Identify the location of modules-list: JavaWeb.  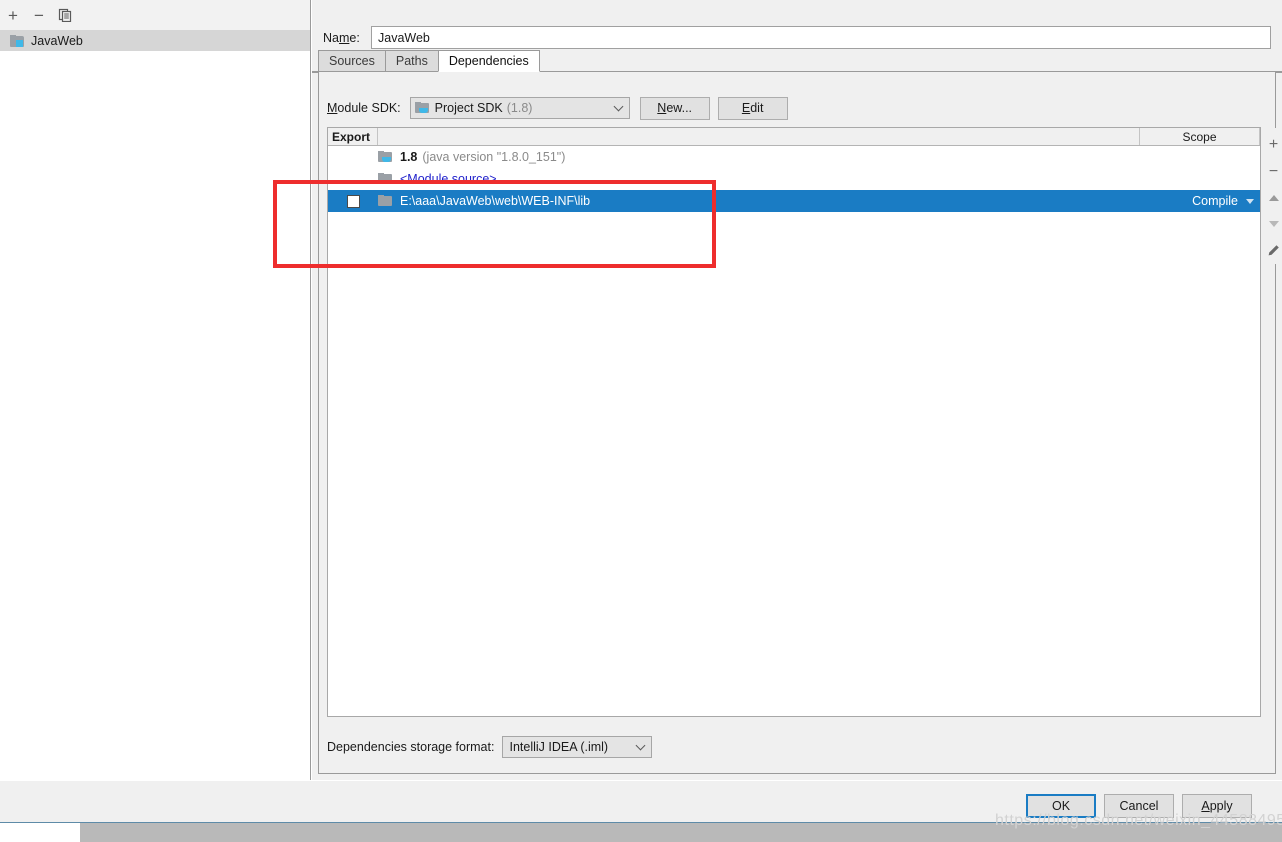
(155, 40).